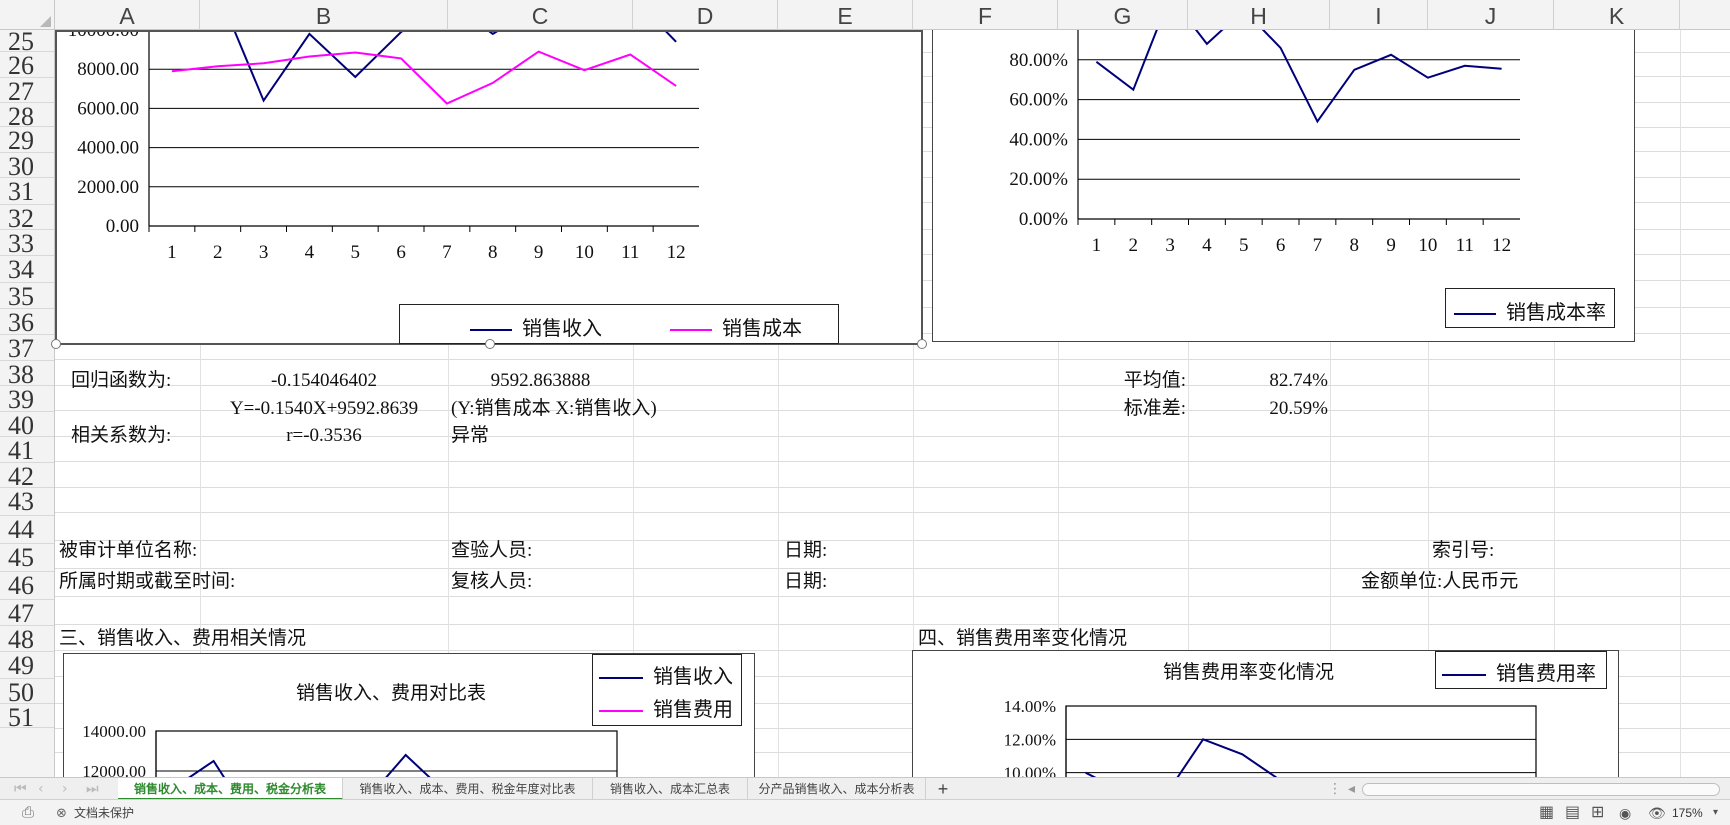 The image size is (1730, 825). What do you see at coordinates (92, 789) in the screenshot?
I see `last-sheet-icon: ⏭` at bounding box center [92, 789].